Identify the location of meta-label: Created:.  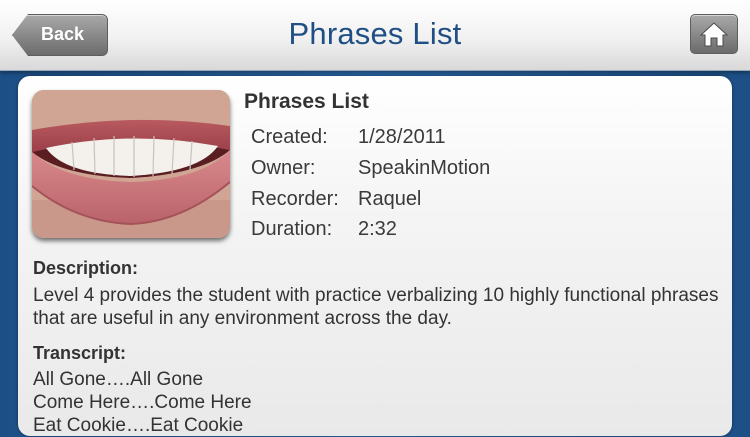
(289, 137).